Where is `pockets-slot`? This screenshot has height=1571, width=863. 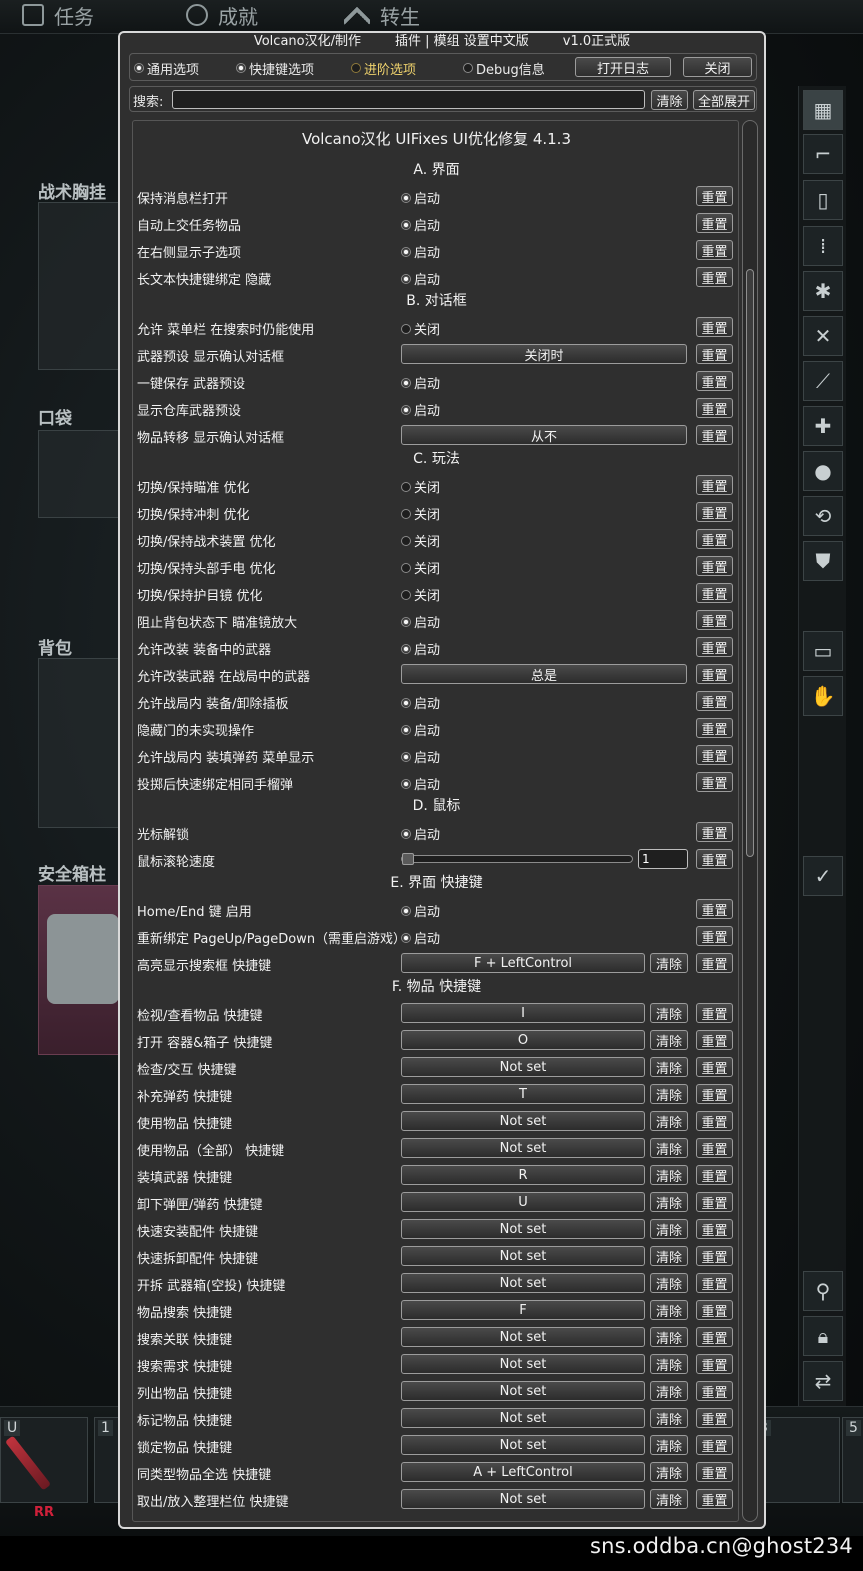
pockets-slot is located at coordinates (83, 474).